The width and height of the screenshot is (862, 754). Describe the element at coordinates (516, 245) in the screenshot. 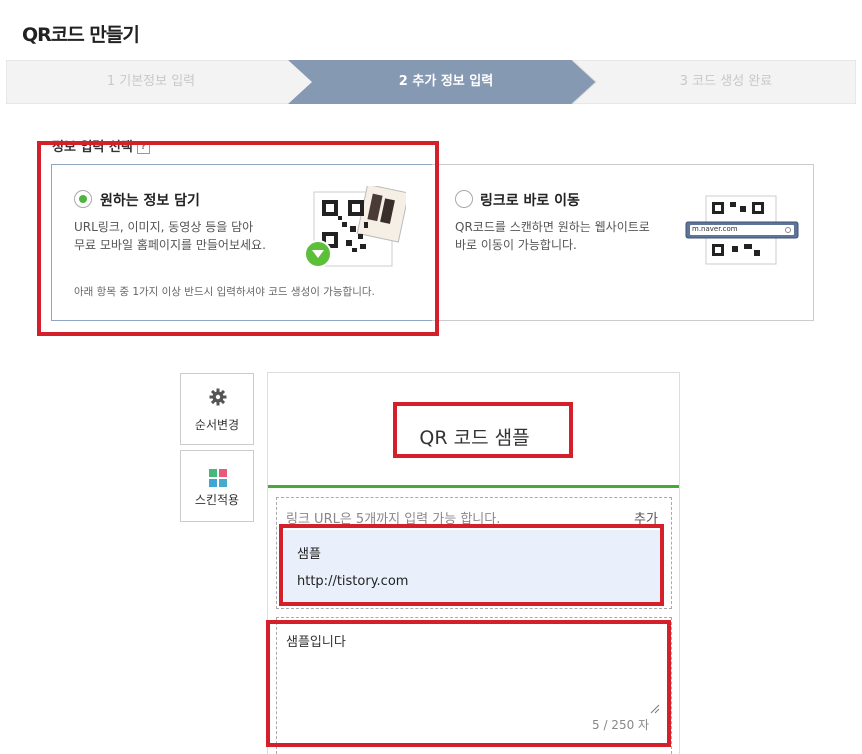

I see `option-desc-line: 바로 이동이 가능합니다.` at that location.